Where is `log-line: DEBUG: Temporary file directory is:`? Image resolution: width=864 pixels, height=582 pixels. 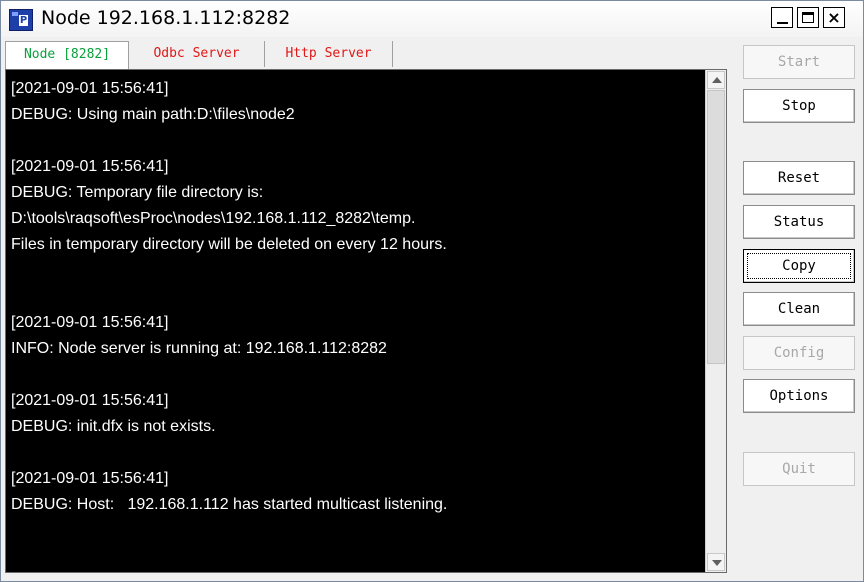 log-line: DEBUG: Temporary file directory is: is located at coordinates (137, 192).